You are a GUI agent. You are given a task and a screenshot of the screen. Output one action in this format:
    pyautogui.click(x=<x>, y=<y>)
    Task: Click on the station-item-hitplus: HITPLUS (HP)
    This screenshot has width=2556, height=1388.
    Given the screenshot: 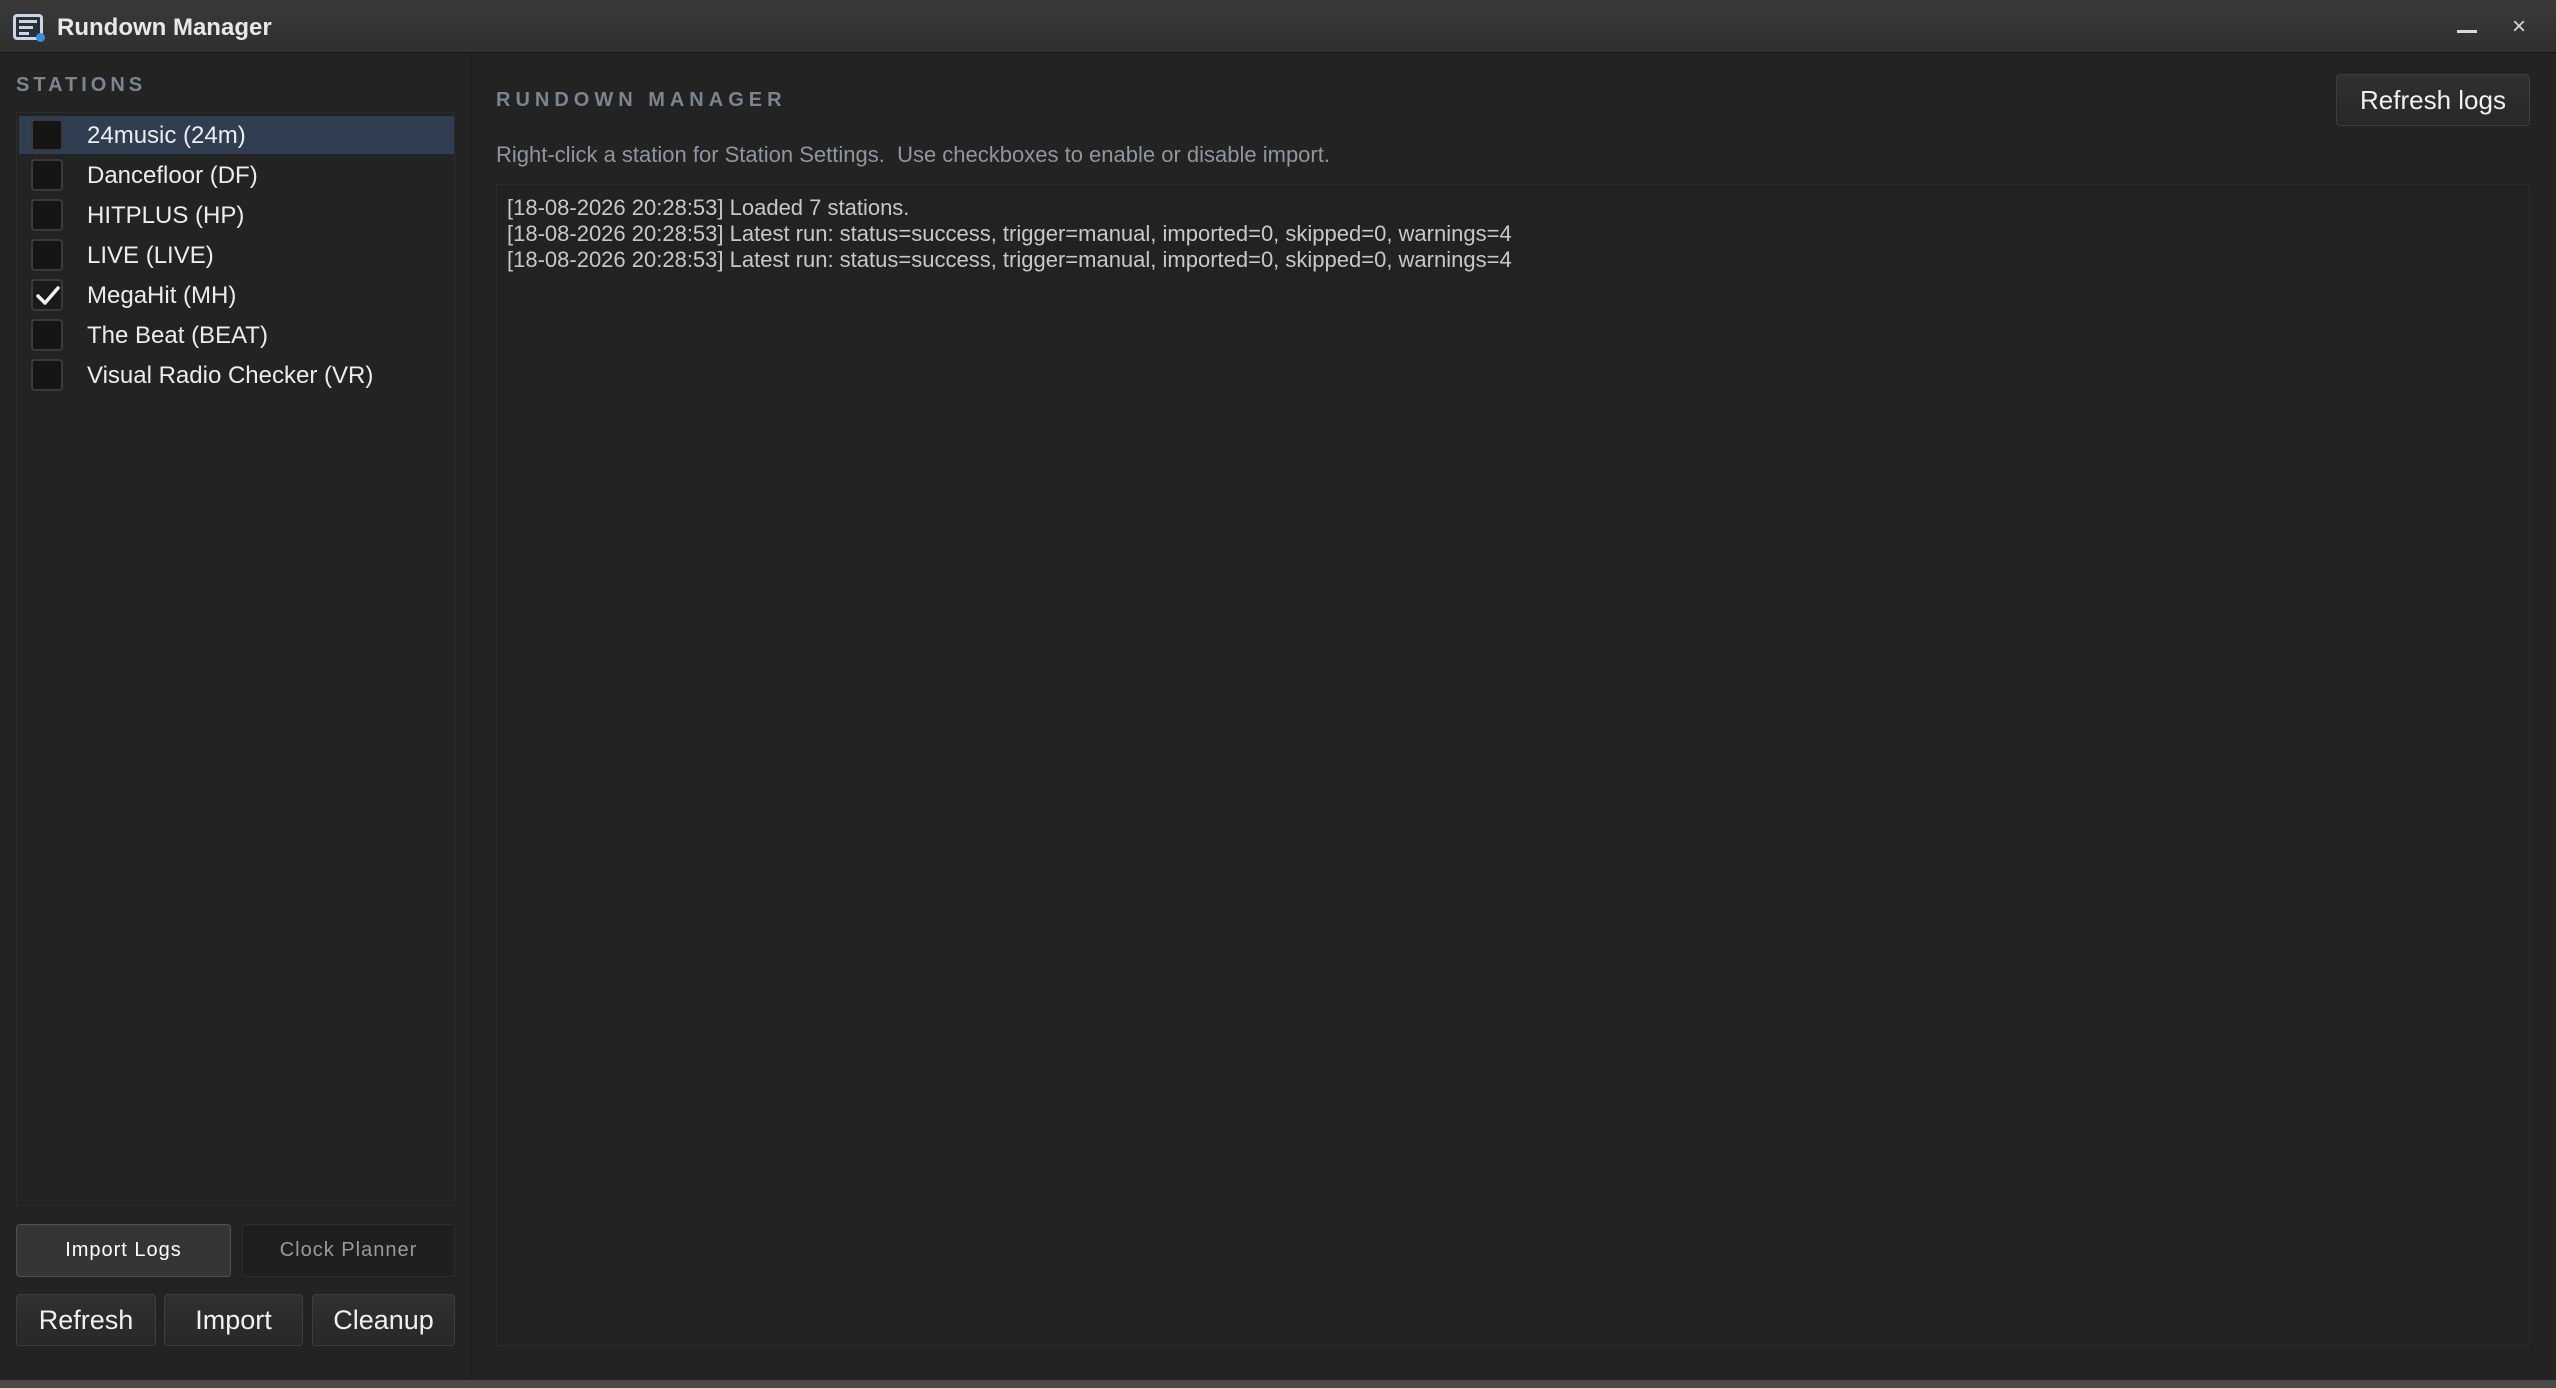 What is the action you would take?
    pyautogui.click(x=236, y=215)
    